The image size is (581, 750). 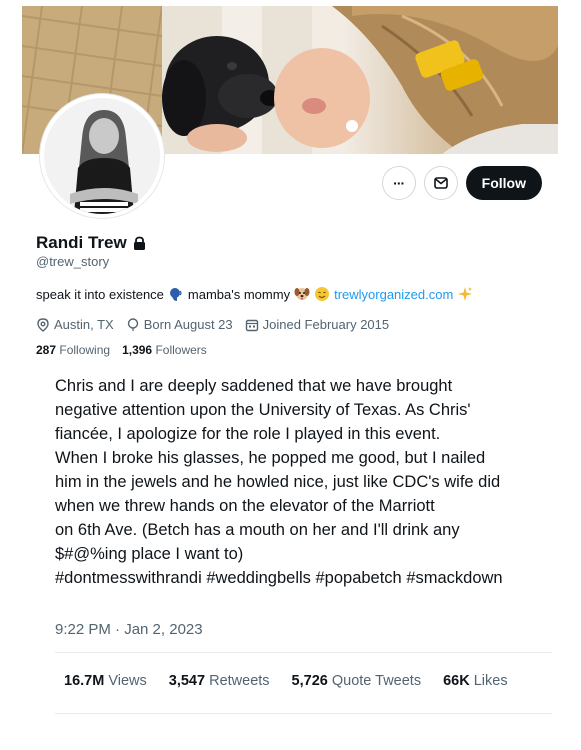 I want to click on dog-face-icon, so click(x=302, y=294).